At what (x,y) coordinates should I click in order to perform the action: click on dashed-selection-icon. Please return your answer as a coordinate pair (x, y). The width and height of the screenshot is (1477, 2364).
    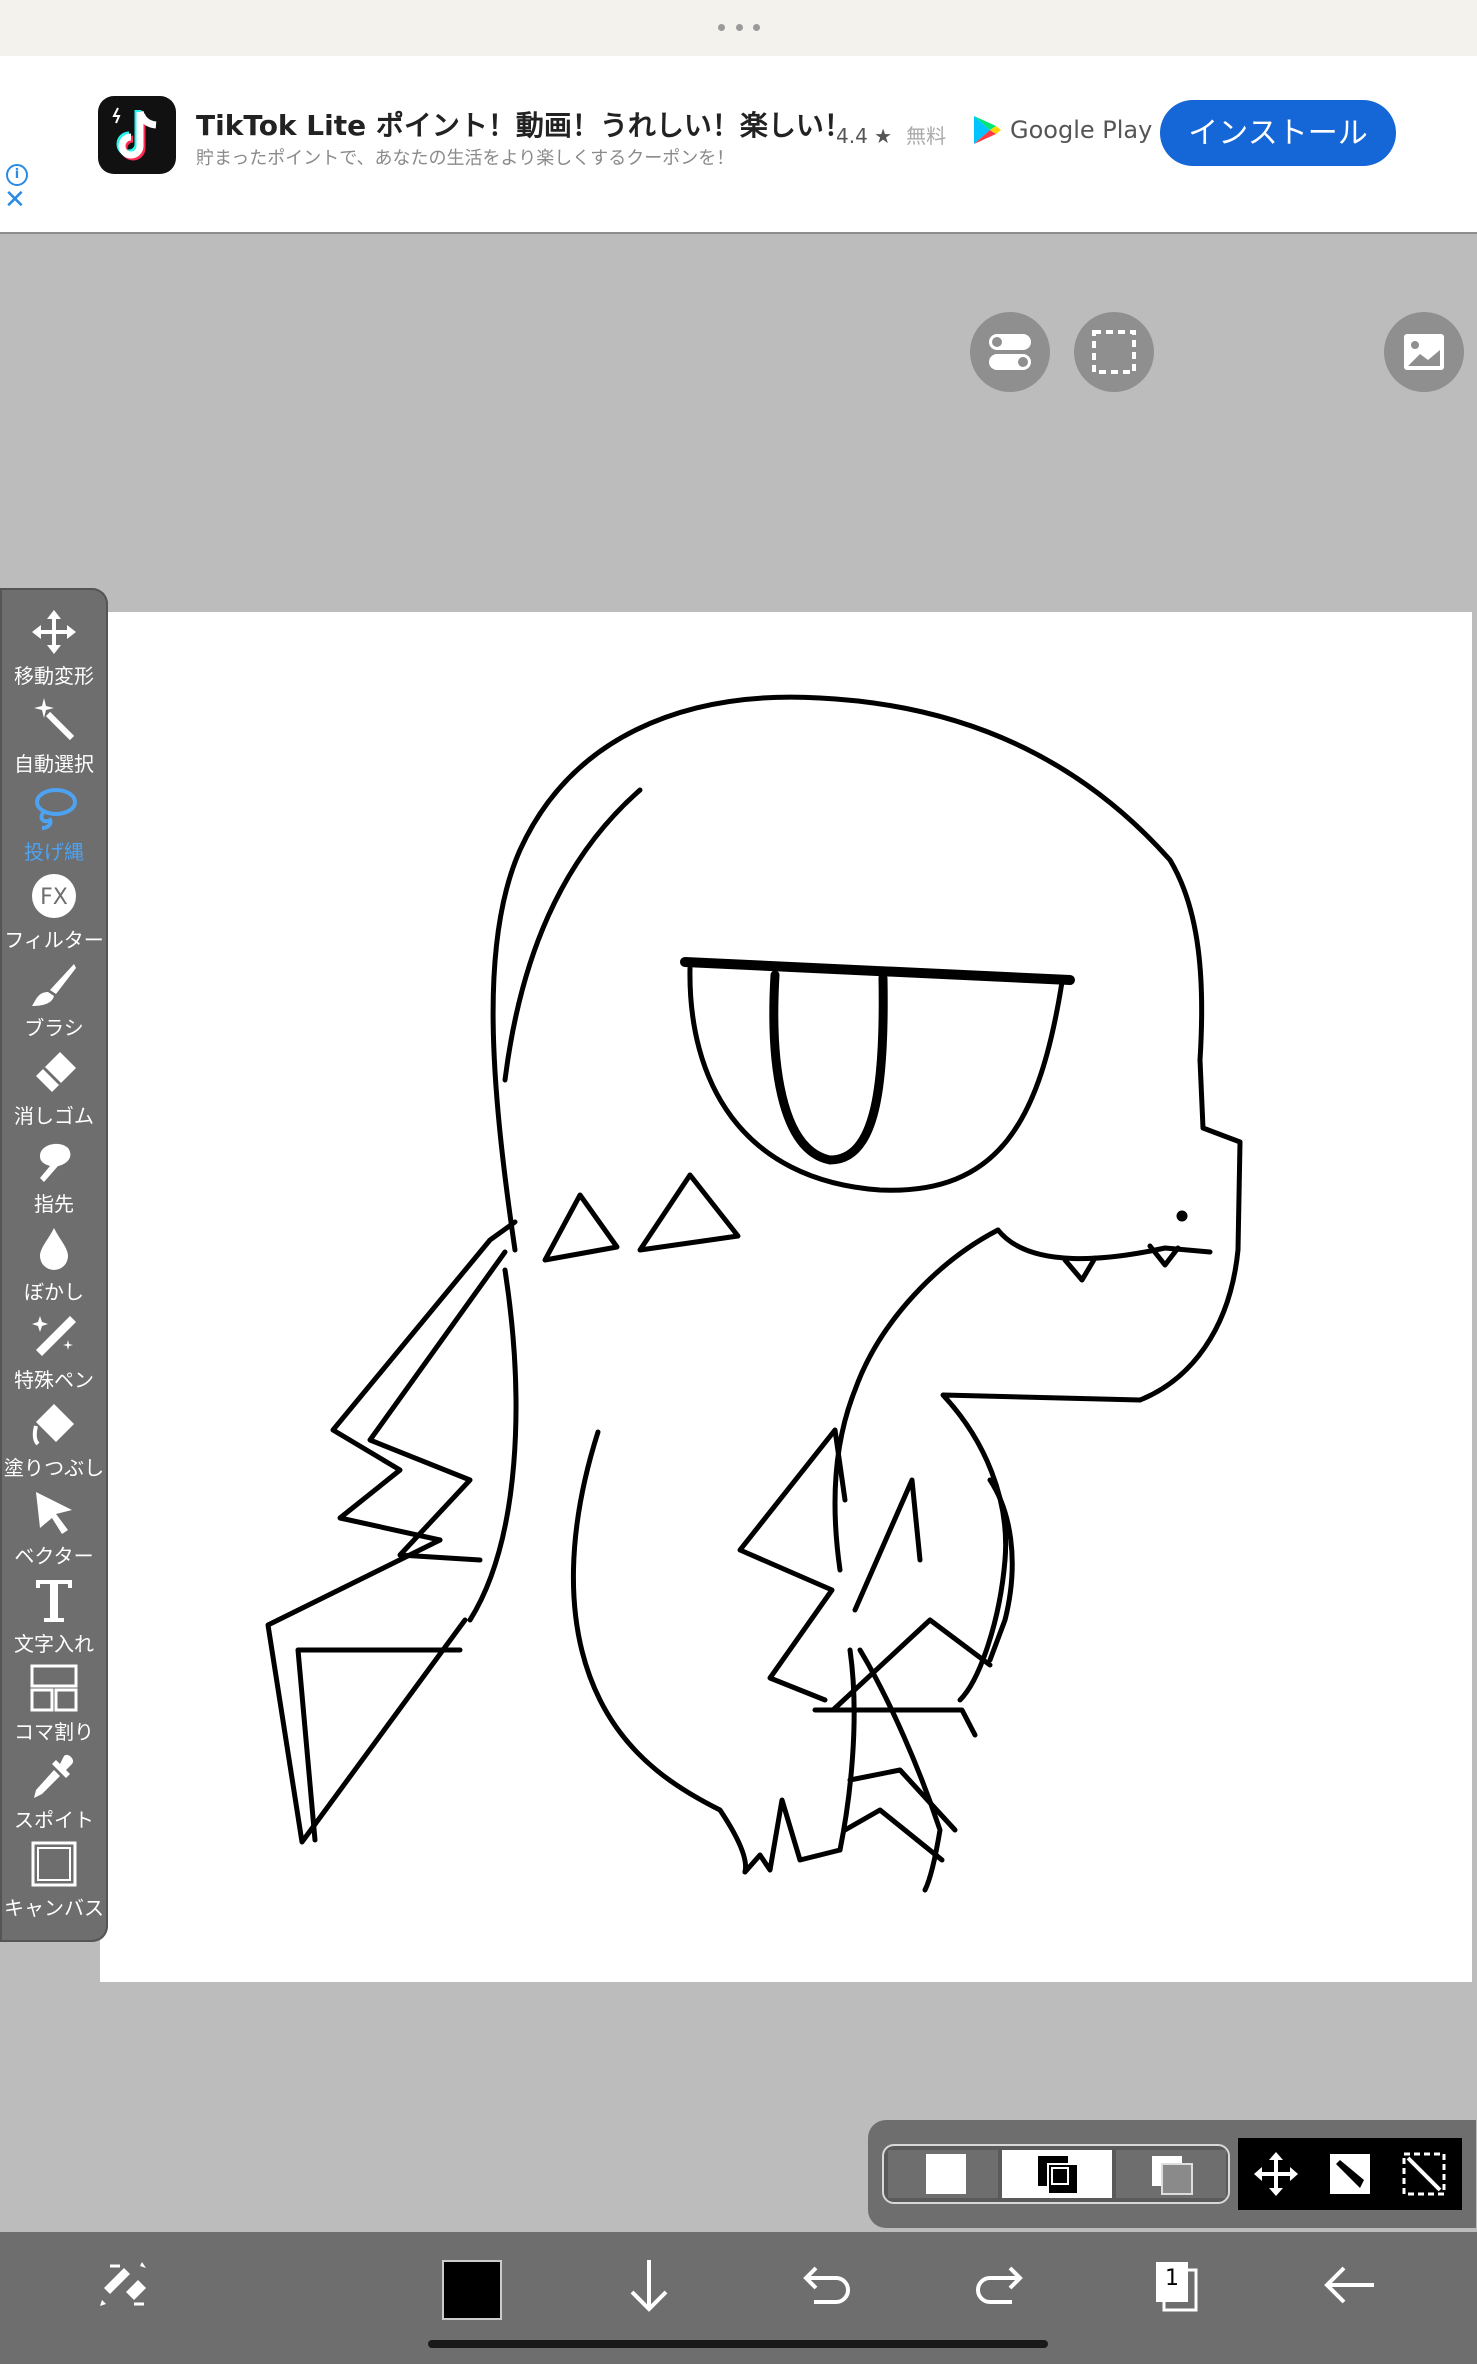
    Looking at the image, I should click on (1114, 352).